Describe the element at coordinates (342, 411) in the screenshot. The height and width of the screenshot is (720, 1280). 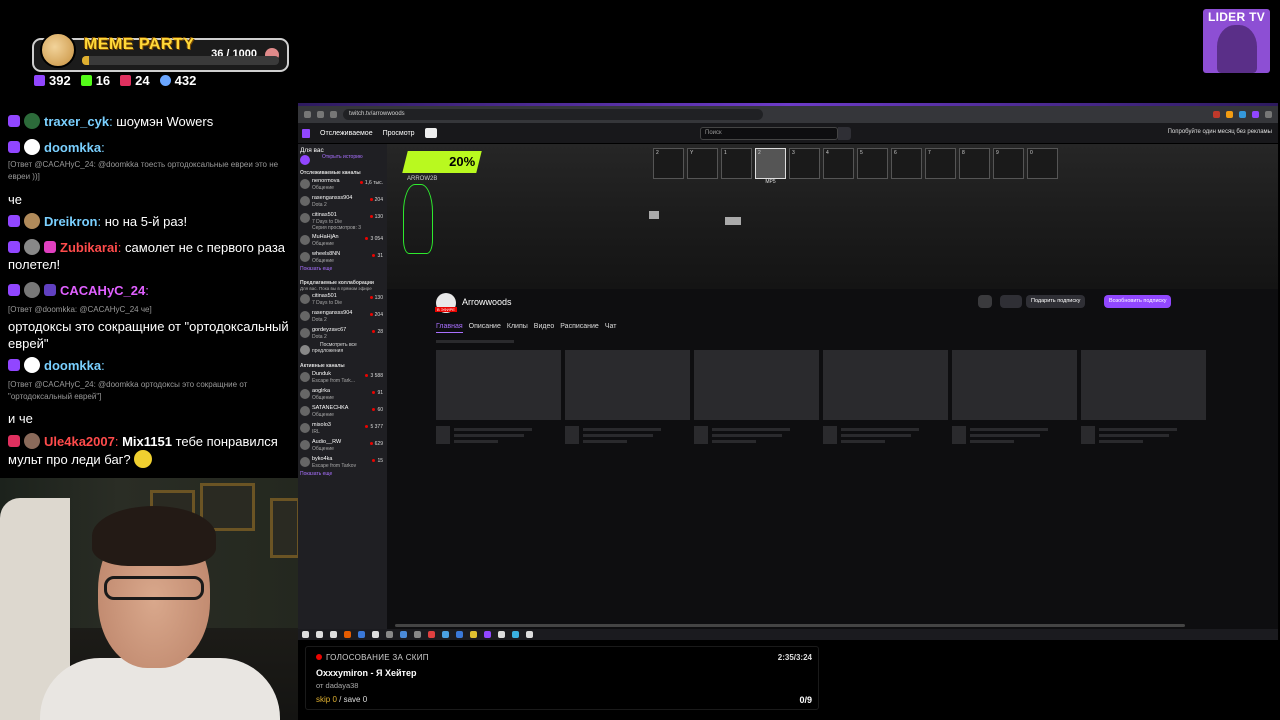
I see `sidebar-channel: SATANECHKA Общение 60` at that location.